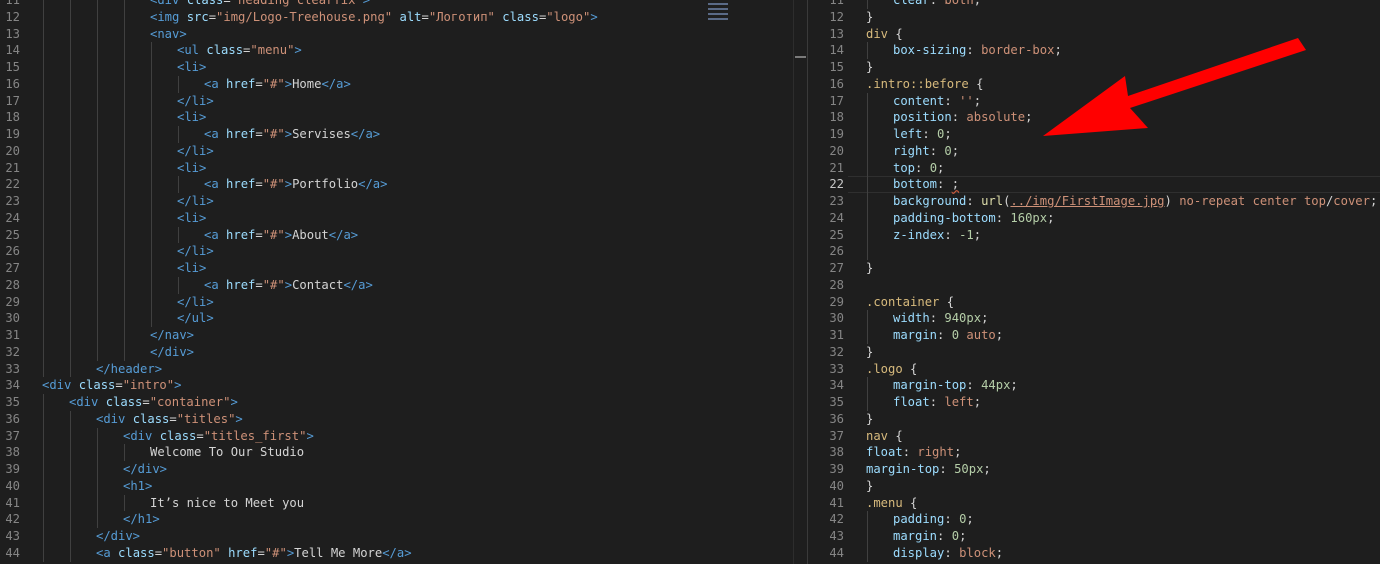 The height and width of the screenshot is (564, 1380). What do you see at coordinates (396, 302) in the screenshot?
I see `code-line: 29 </li>` at bounding box center [396, 302].